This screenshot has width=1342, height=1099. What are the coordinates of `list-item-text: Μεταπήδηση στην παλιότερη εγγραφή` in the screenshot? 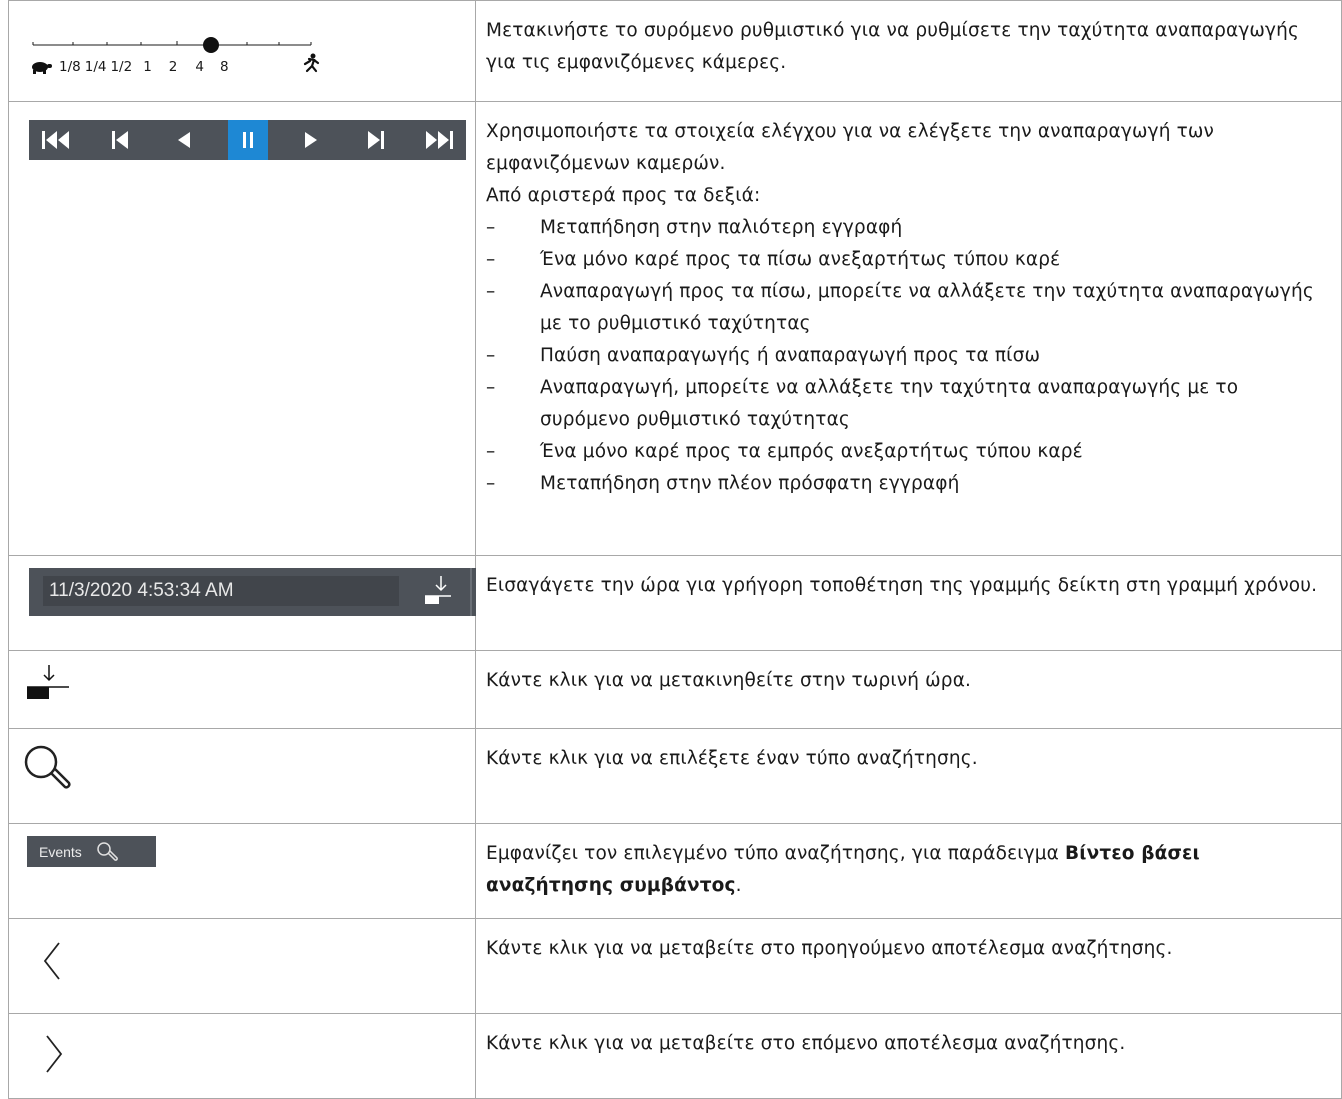 It's located at (721, 227).